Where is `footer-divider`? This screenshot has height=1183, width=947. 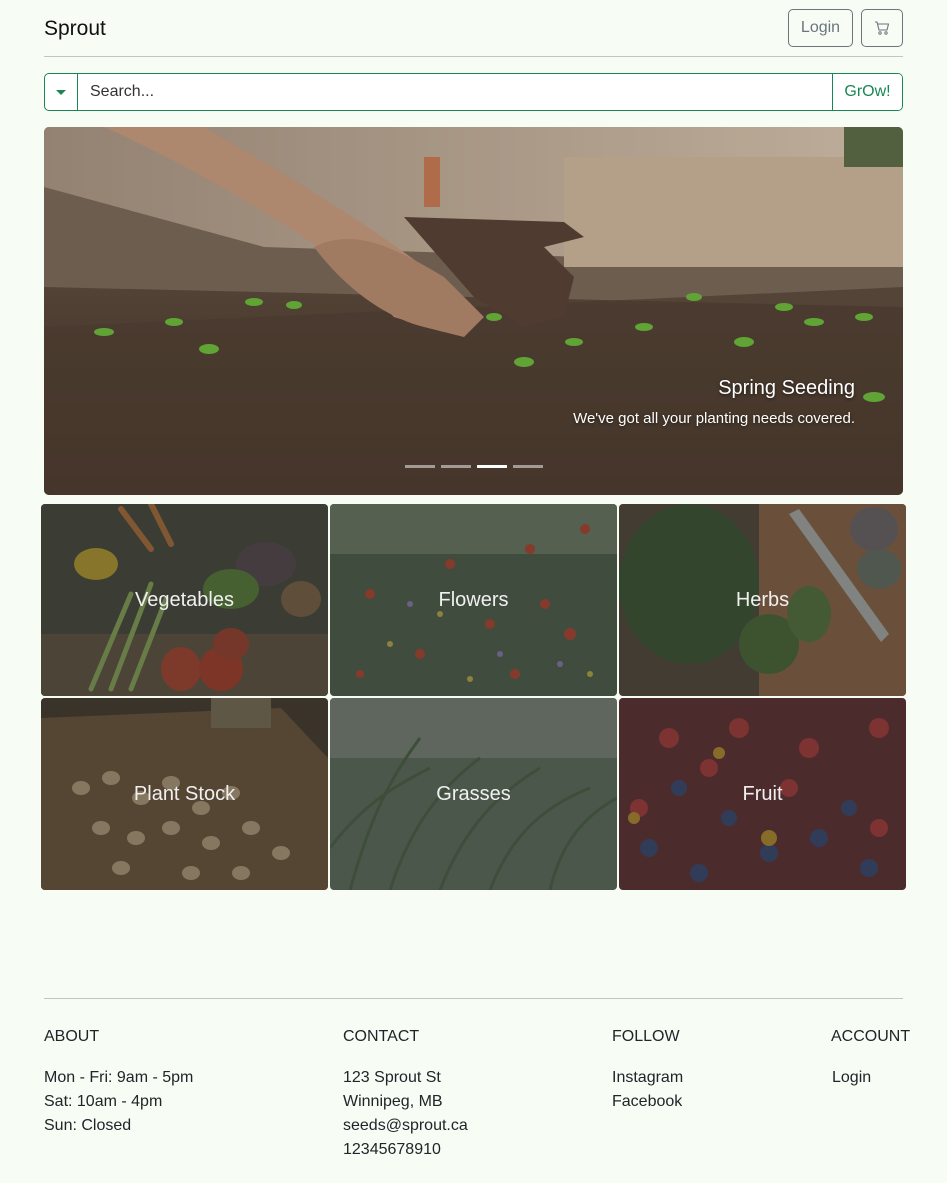
footer-divider is located at coordinates (473, 998).